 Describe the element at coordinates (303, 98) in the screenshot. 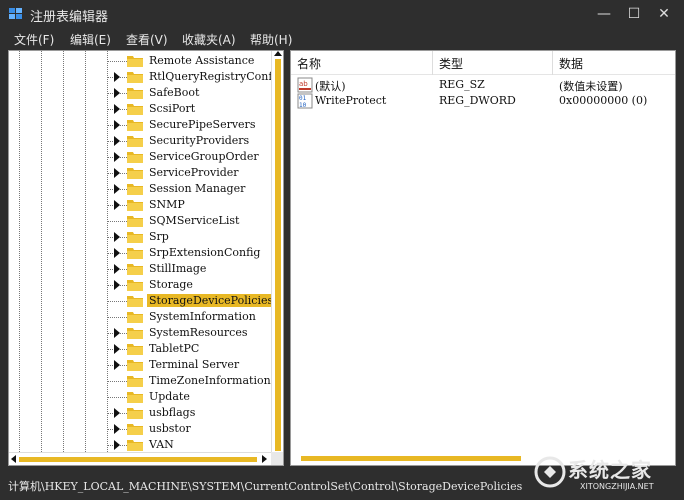

I see `svg-text: 01` at that location.